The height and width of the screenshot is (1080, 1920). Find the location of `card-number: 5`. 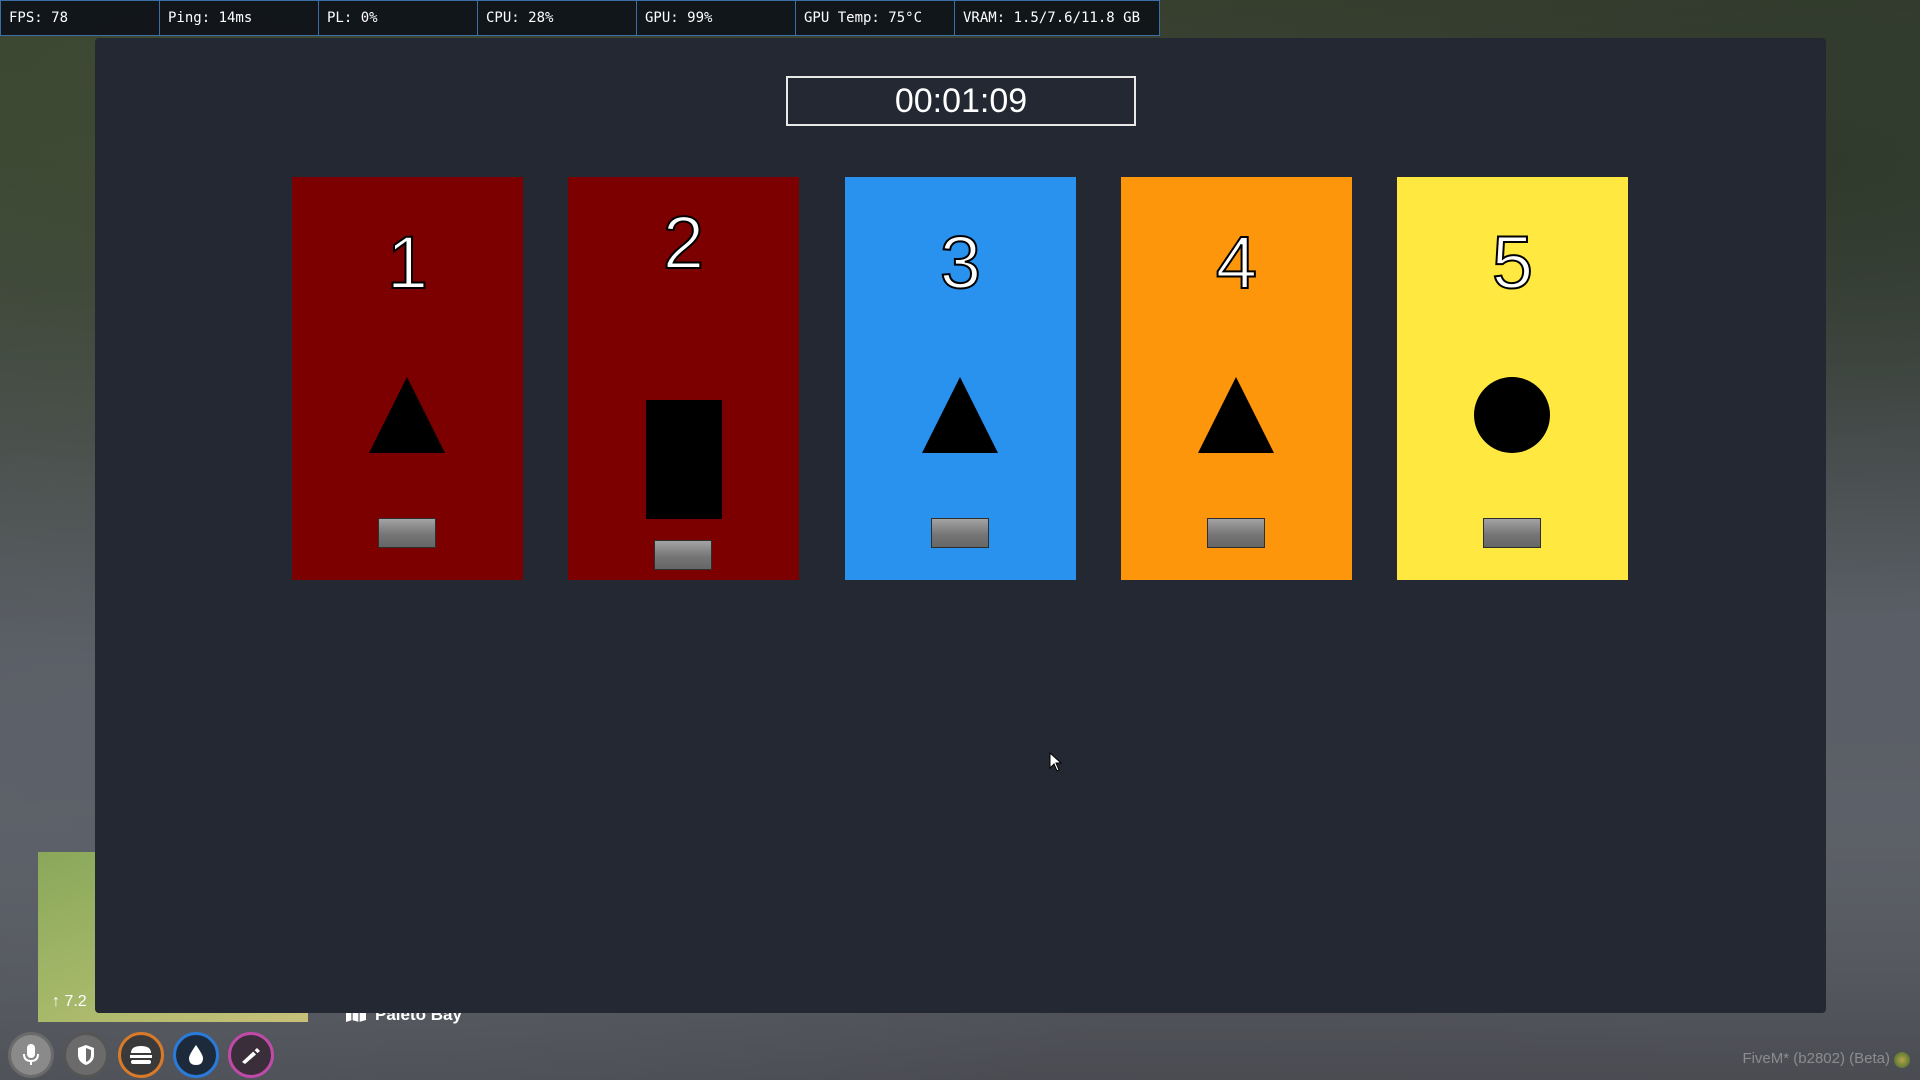

card-number: 5 is located at coordinates (1512, 262).